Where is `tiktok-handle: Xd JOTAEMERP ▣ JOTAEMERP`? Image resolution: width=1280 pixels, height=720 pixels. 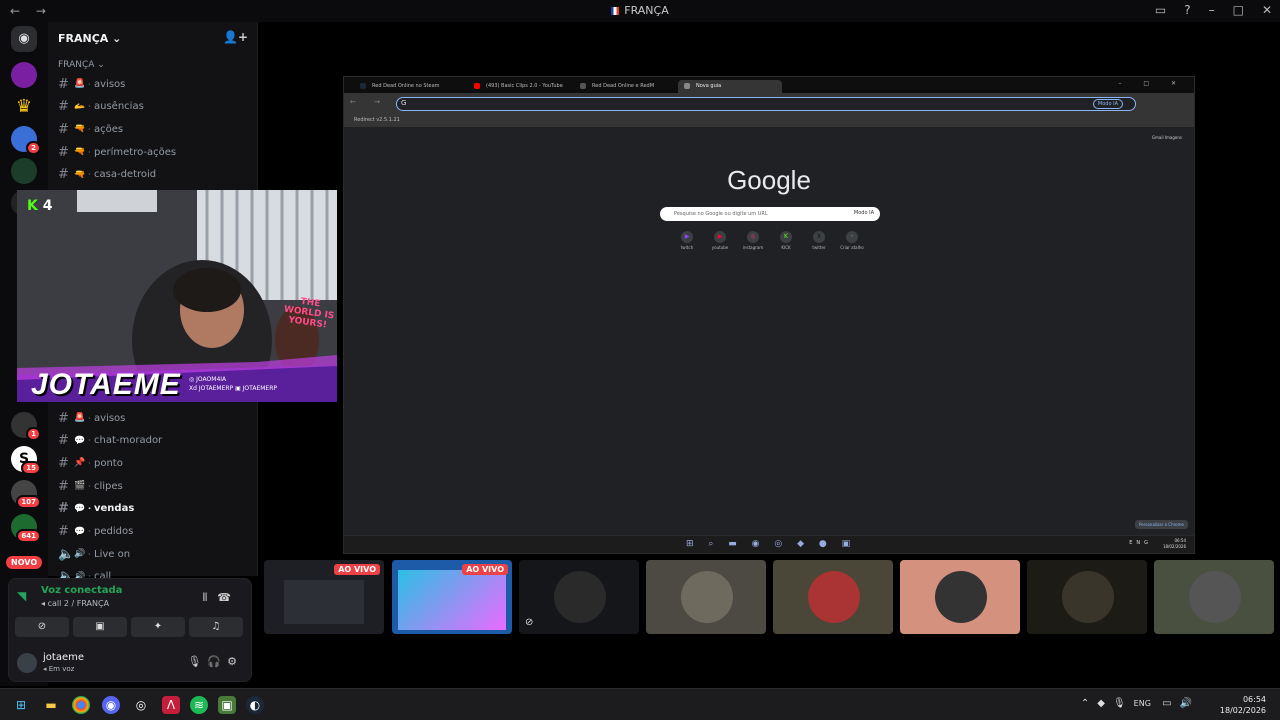 tiktok-handle: Xd JOTAEMERP ▣ JOTAEMERP is located at coordinates (233, 388).